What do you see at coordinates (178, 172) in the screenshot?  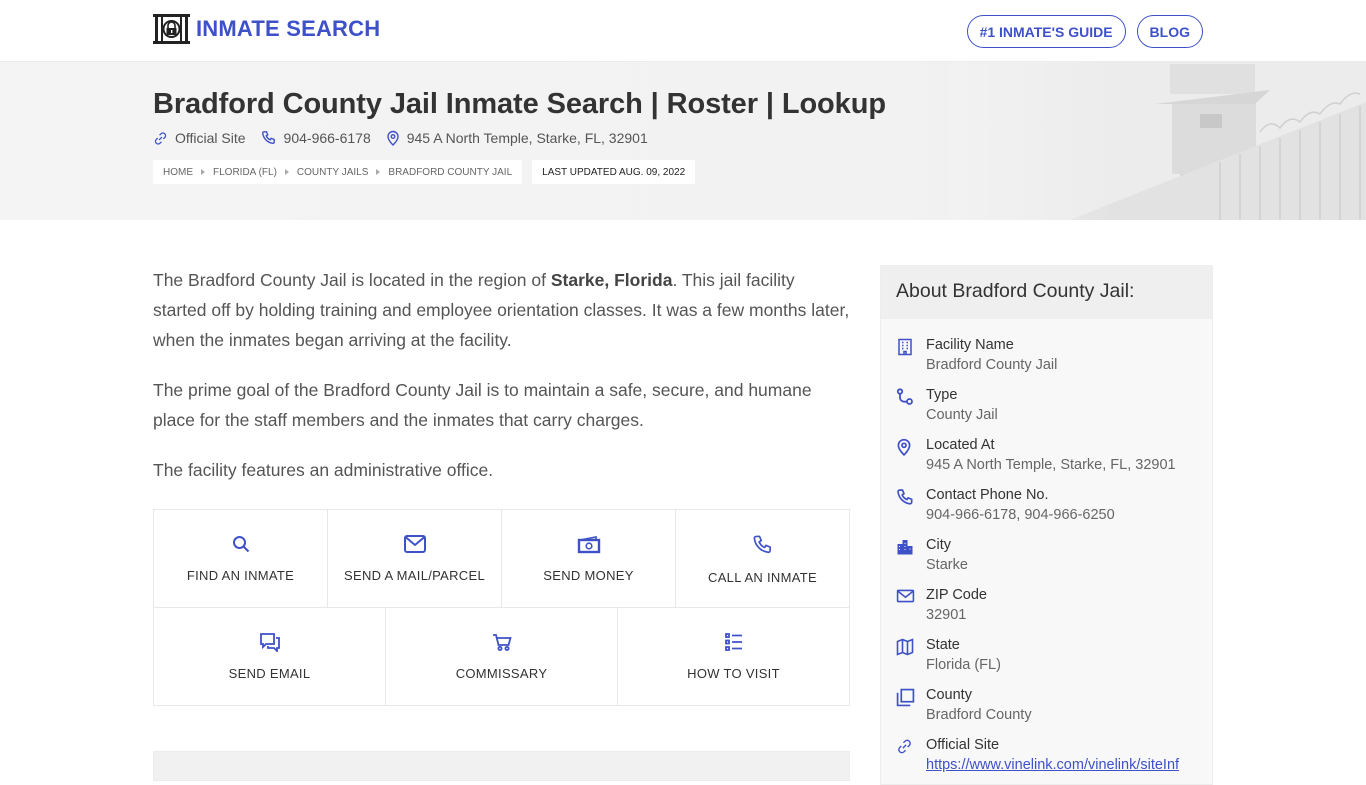 I see `breadcrumb-home: HOME` at bounding box center [178, 172].